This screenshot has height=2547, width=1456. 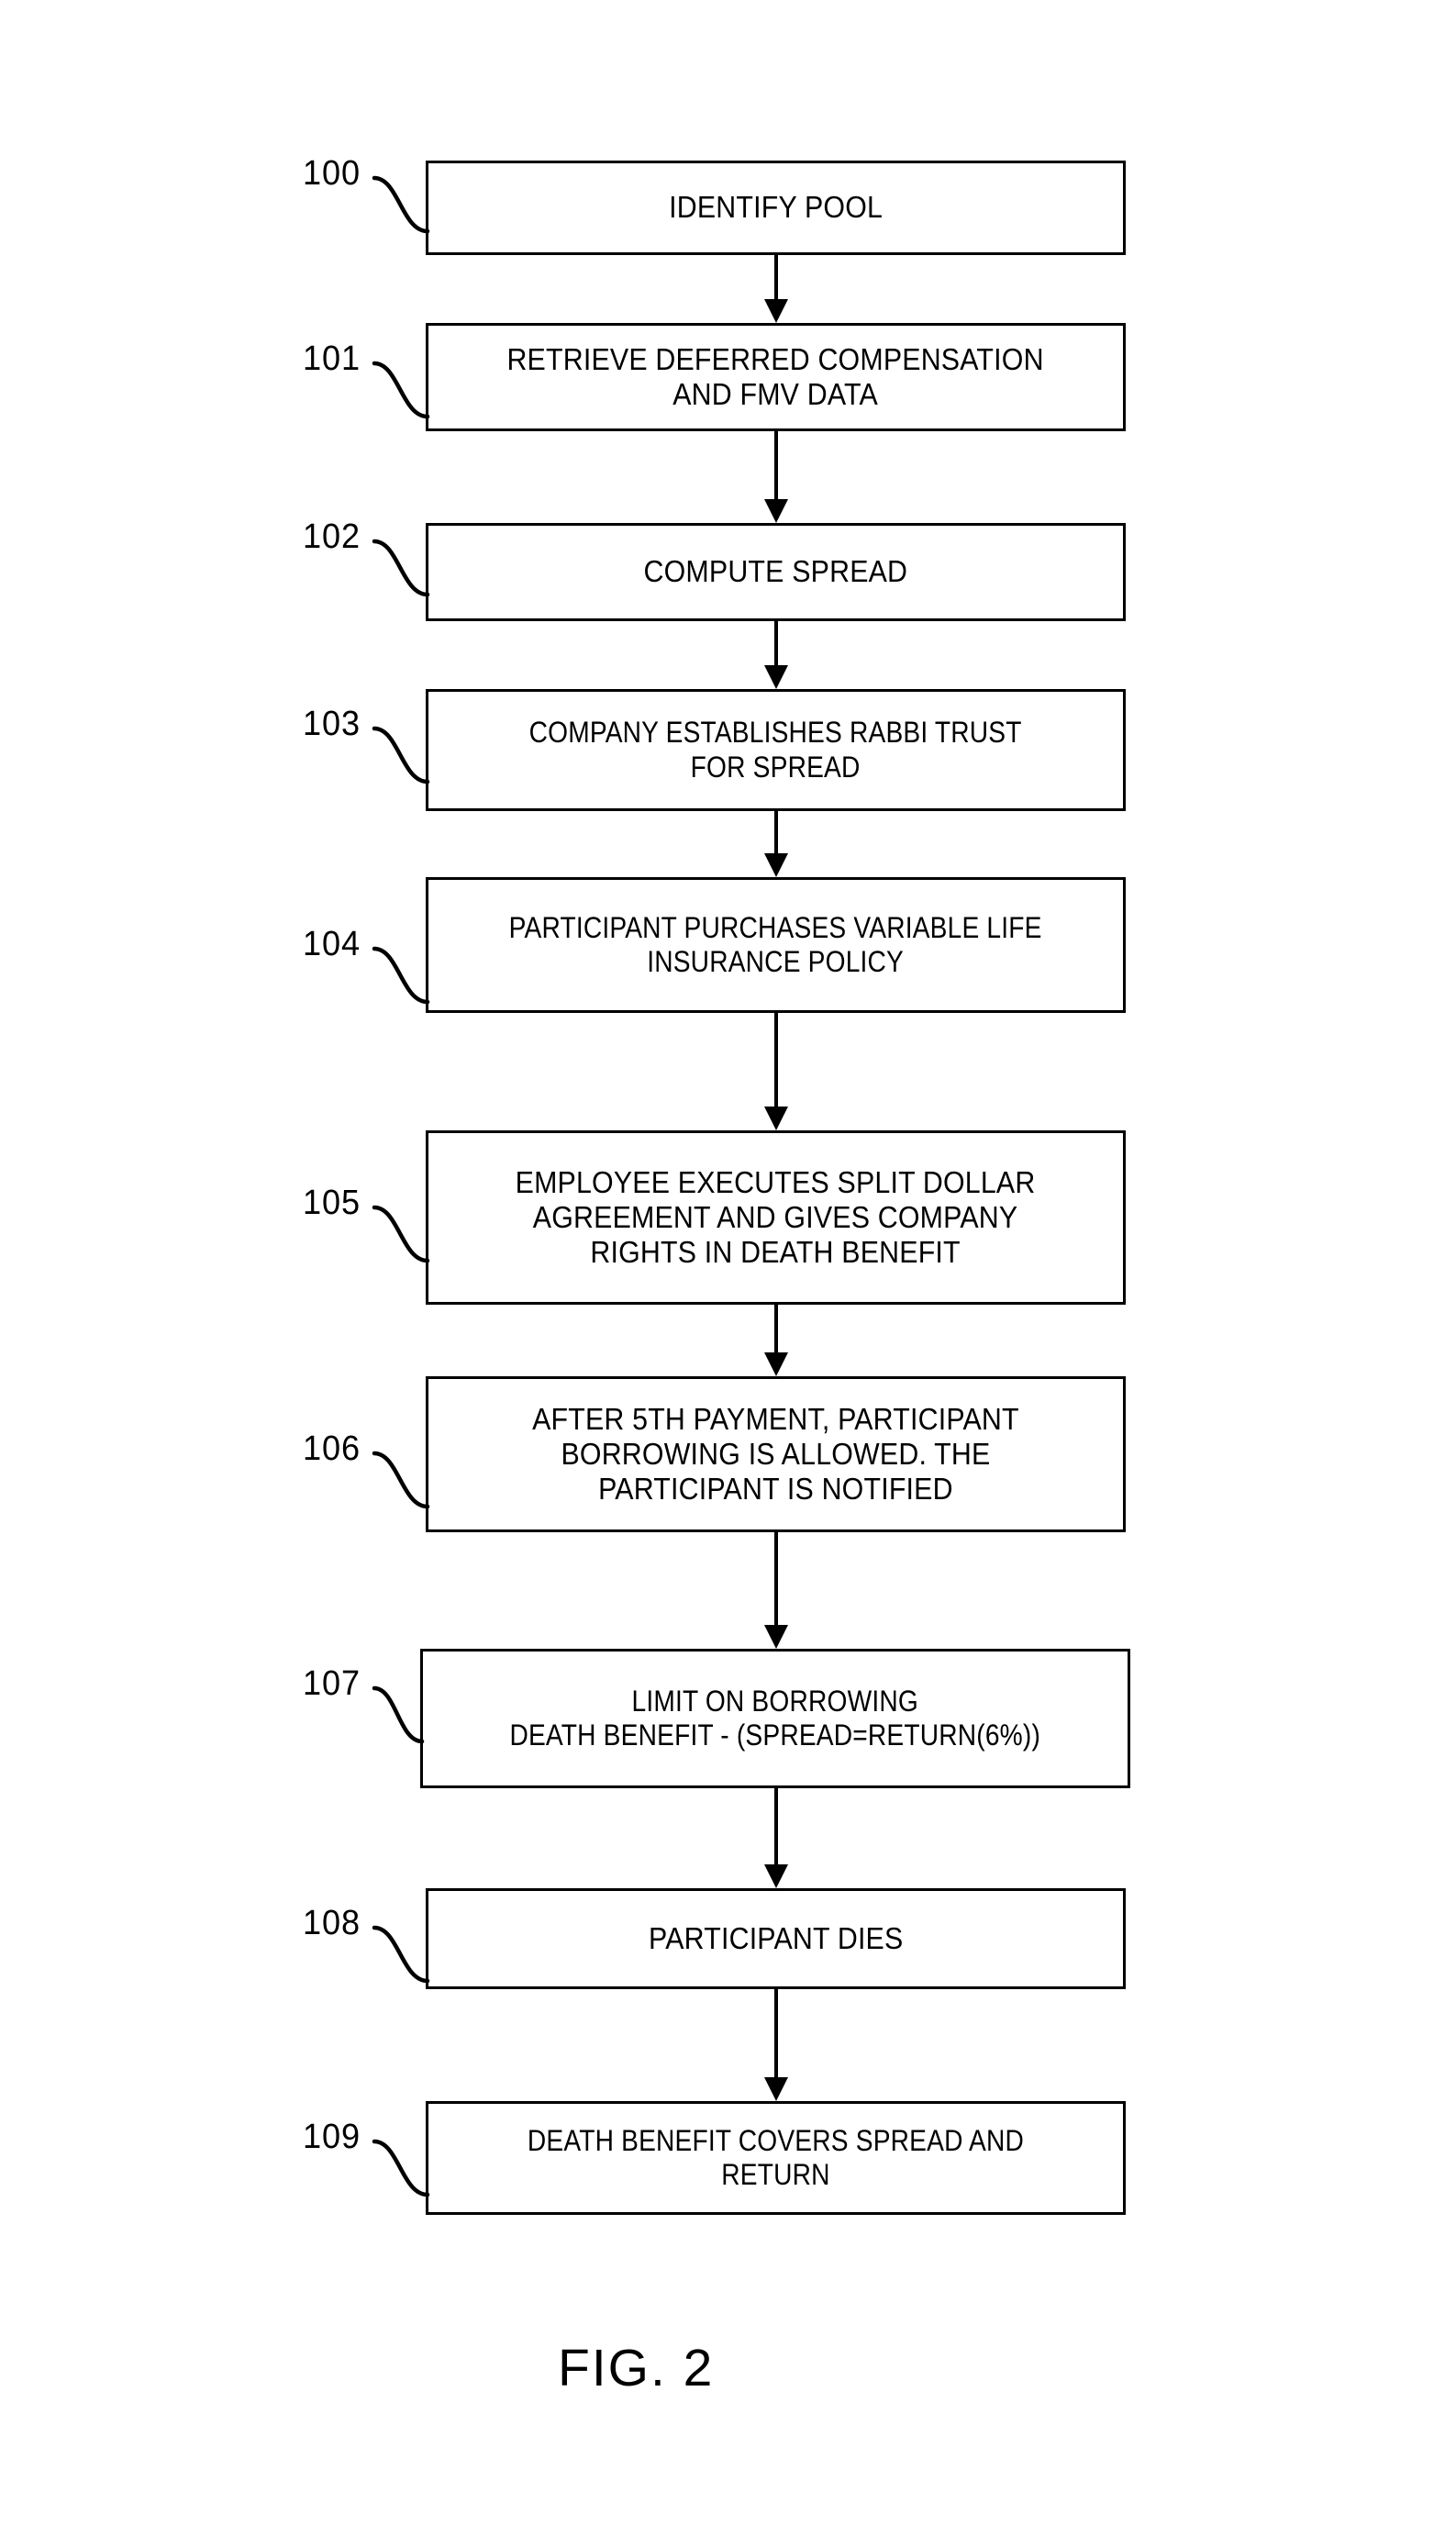 I want to click on reference-numeral-106: 106, so click(x=332, y=1448).